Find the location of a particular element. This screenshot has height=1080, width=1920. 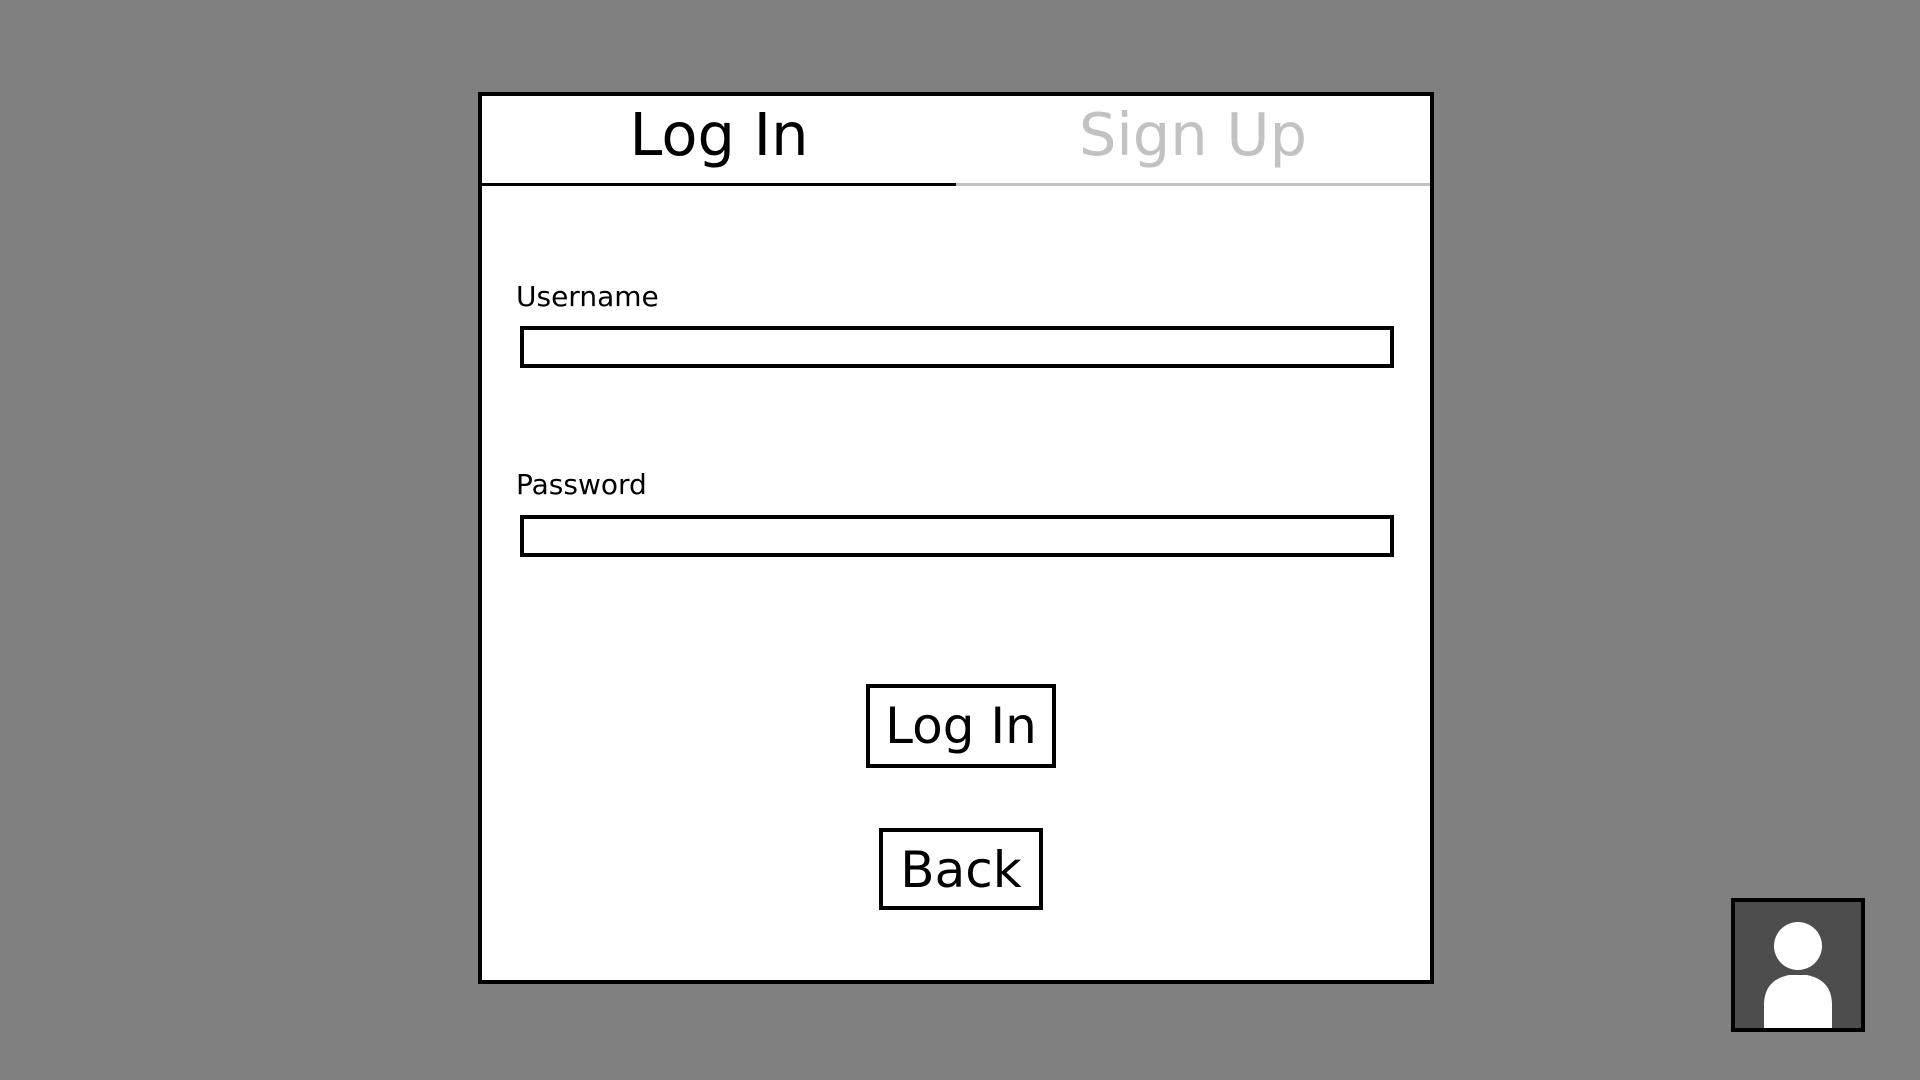

auth-tabs: Log In Sign Up is located at coordinates (956, 141).